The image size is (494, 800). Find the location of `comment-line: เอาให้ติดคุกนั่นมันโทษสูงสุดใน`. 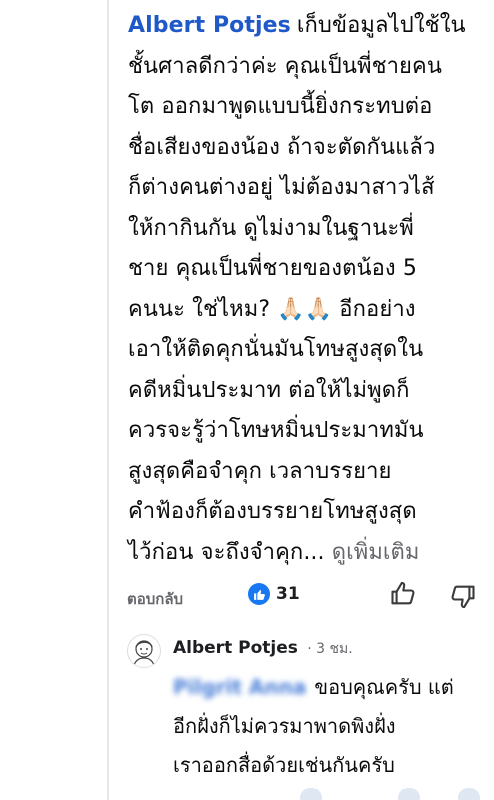

comment-line: เอาให้ติดคุกนั่นมันโทษสูงสุดใน is located at coordinates (276, 349).